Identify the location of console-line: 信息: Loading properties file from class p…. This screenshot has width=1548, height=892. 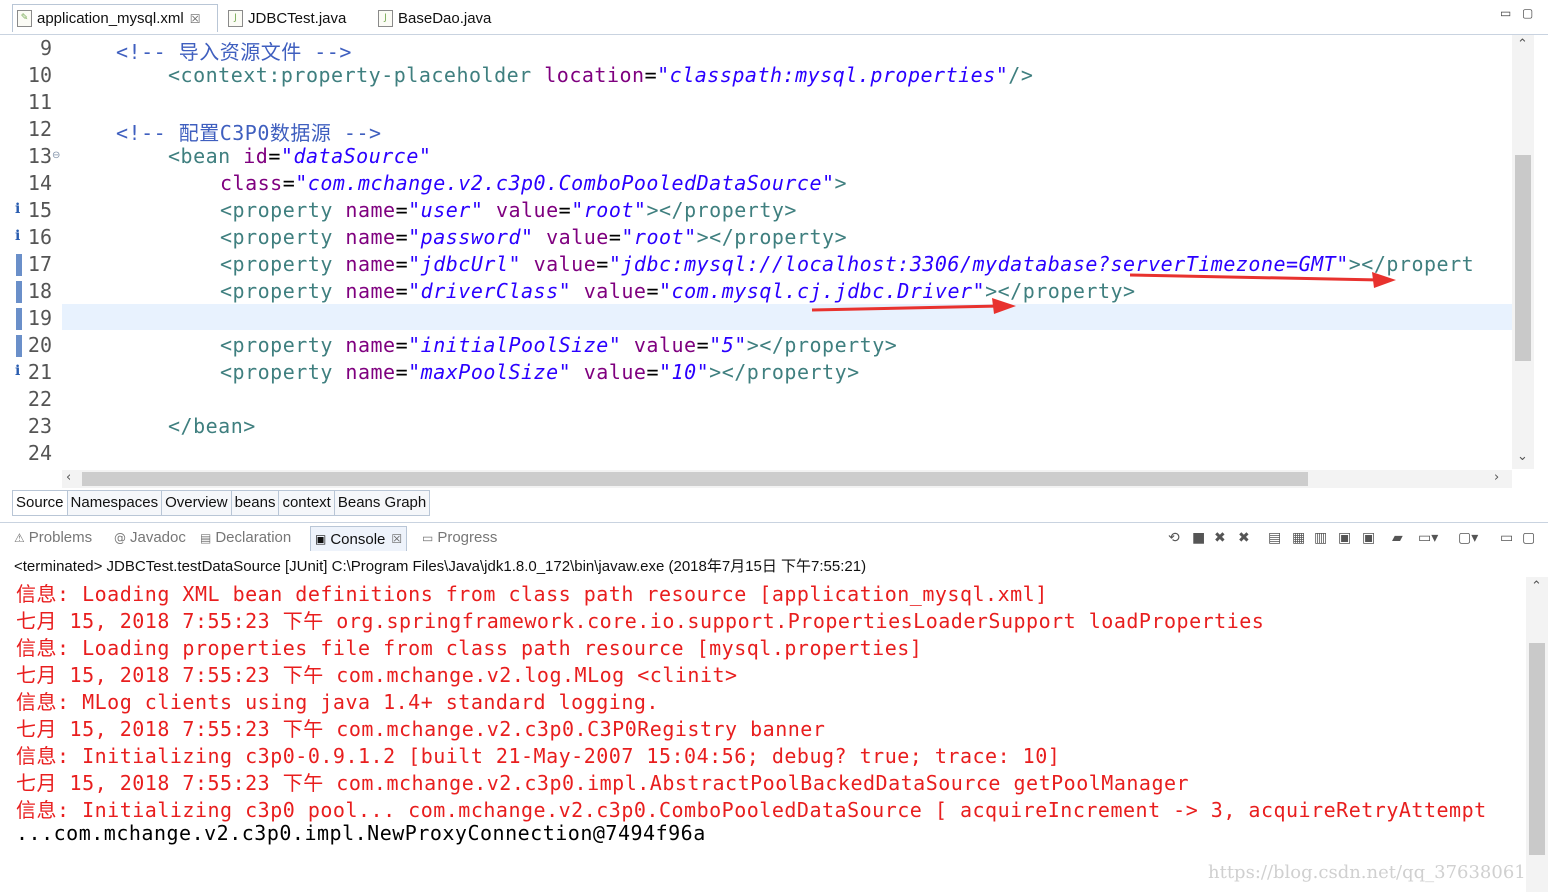
(469, 648).